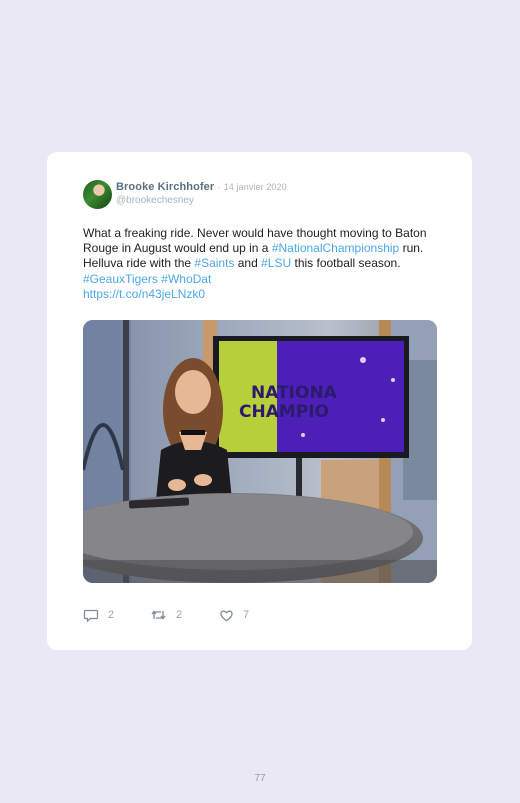 The height and width of the screenshot is (803, 520). What do you see at coordinates (346, 263) in the screenshot?
I see `text-part: this football season.` at bounding box center [346, 263].